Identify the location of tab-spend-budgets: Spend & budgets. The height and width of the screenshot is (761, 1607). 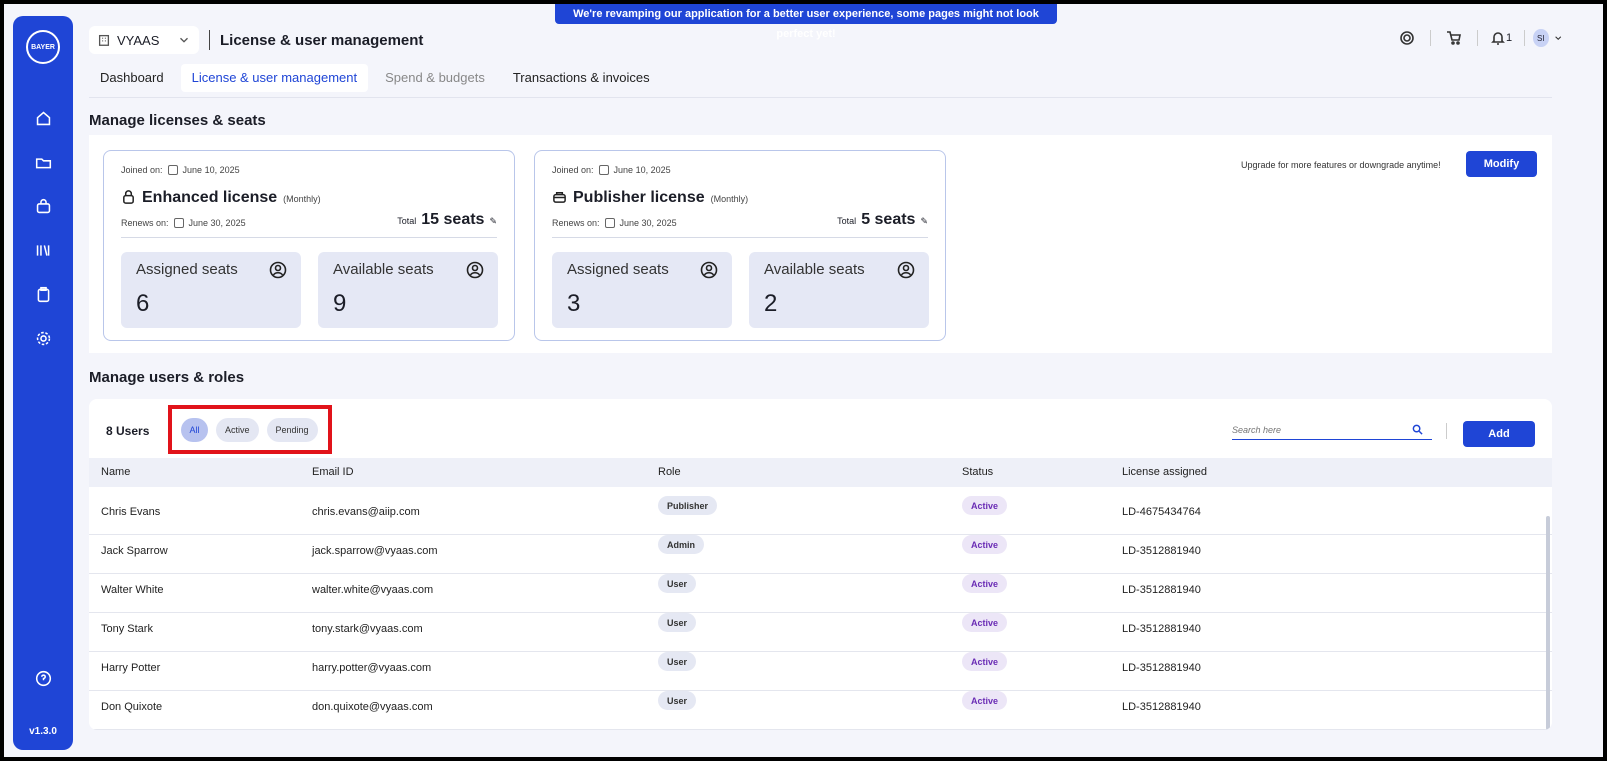
(435, 78).